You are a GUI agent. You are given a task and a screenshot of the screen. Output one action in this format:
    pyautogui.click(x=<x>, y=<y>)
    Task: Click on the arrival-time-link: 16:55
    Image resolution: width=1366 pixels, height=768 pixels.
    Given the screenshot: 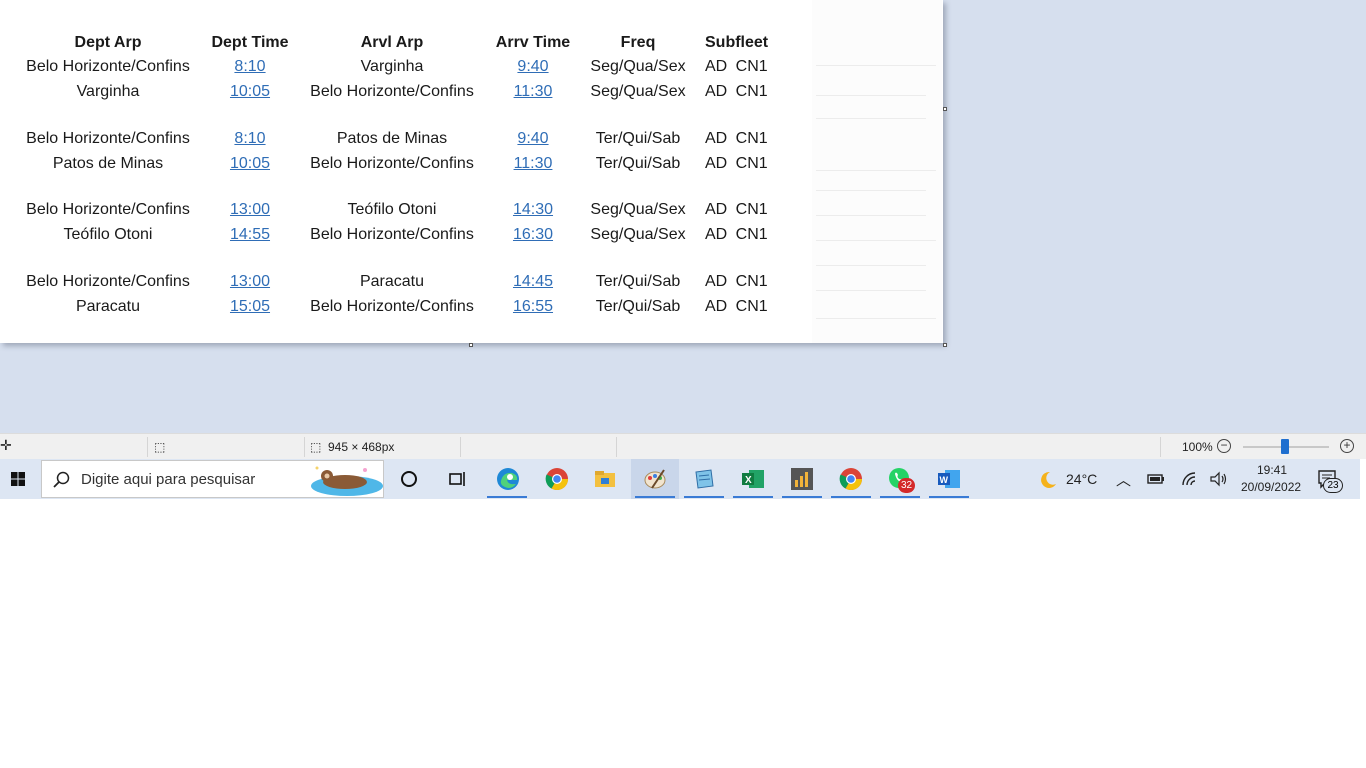 What is the action you would take?
    pyautogui.click(x=533, y=307)
    